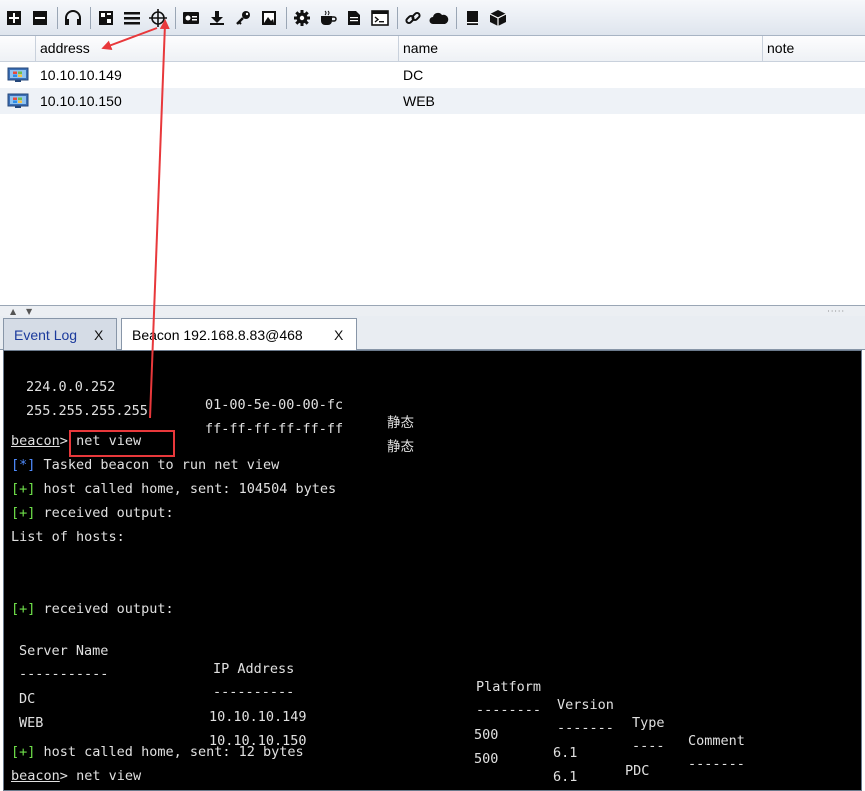 This screenshot has height=791, width=865. What do you see at coordinates (254, 692) in the screenshot?
I see `col-dash: ----------` at bounding box center [254, 692].